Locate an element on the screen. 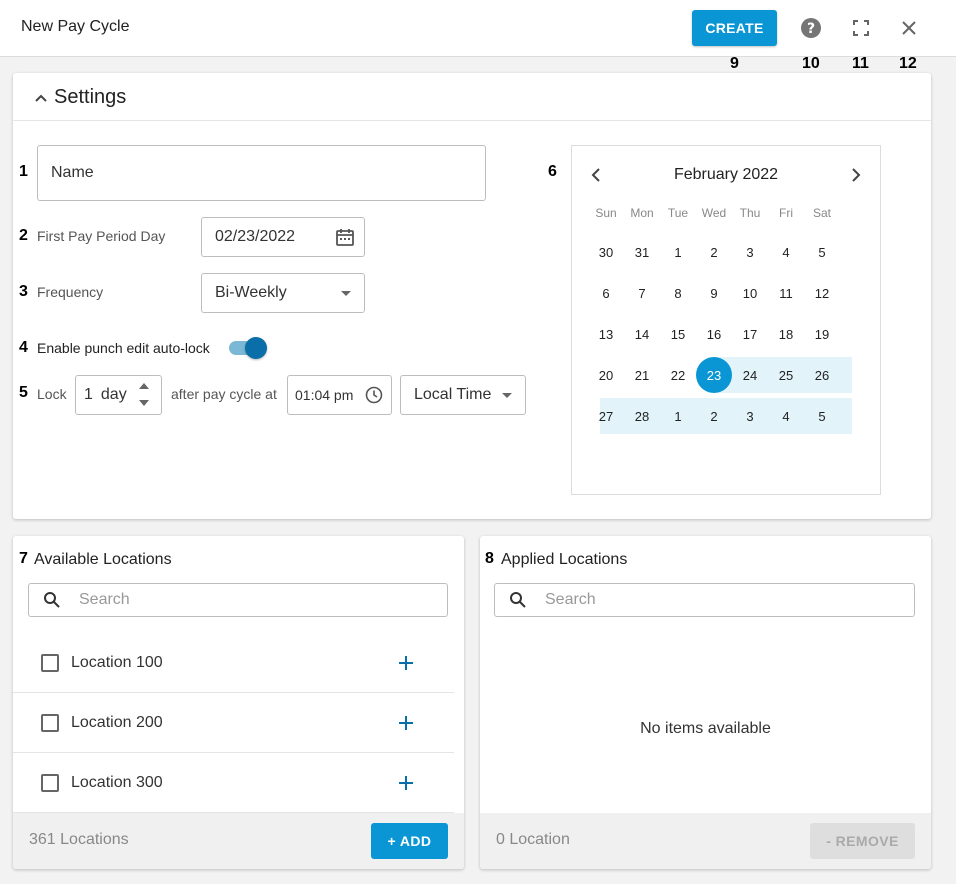 This screenshot has height=884, width=956. available-count: 361 Locations is located at coordinates (79, 839).